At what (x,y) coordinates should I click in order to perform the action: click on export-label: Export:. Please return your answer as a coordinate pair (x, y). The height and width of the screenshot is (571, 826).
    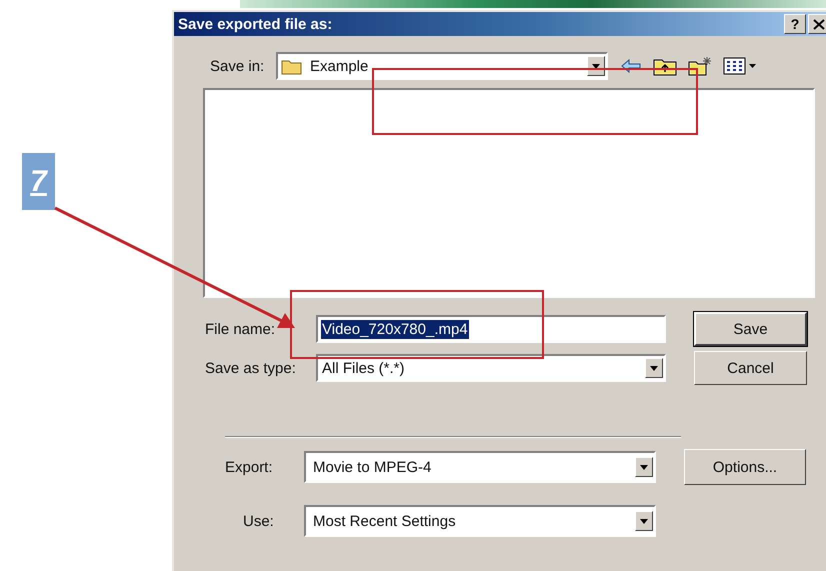
    Looking at the image, I should click on (249, 467).